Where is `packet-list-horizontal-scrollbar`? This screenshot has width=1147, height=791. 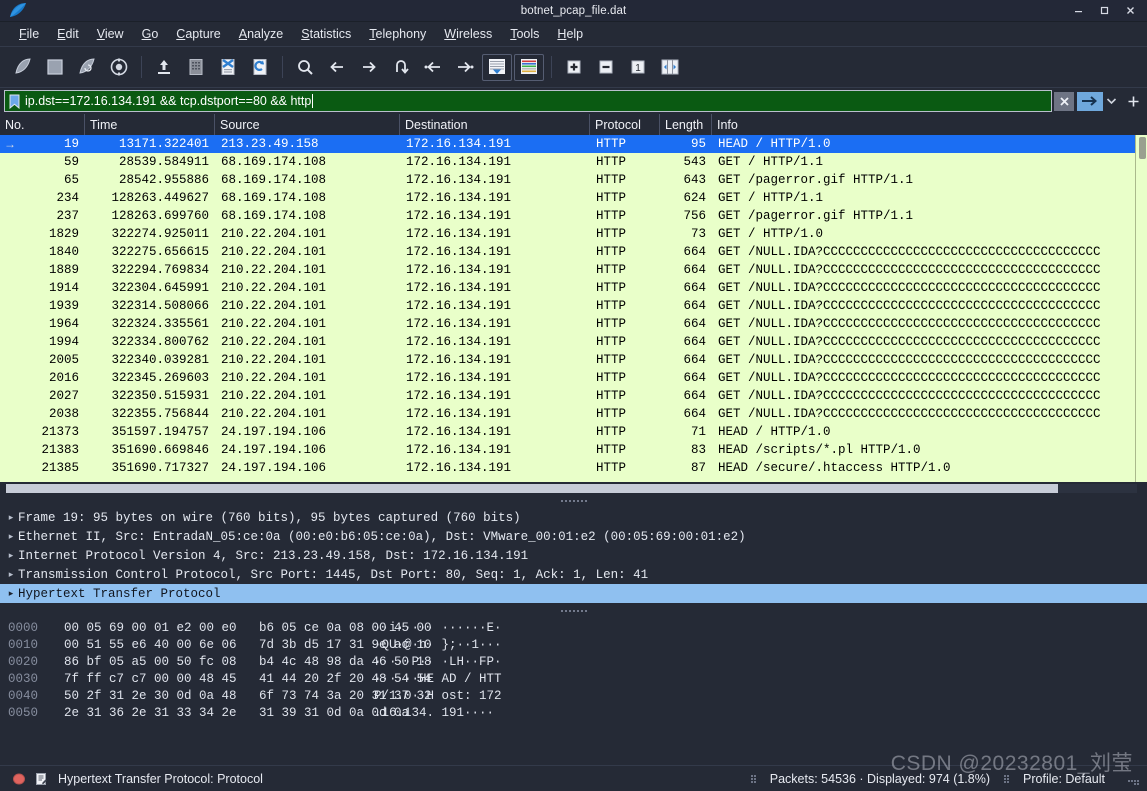 packet-list-horizontal-scrollbar is located at coordinates (573, 489).